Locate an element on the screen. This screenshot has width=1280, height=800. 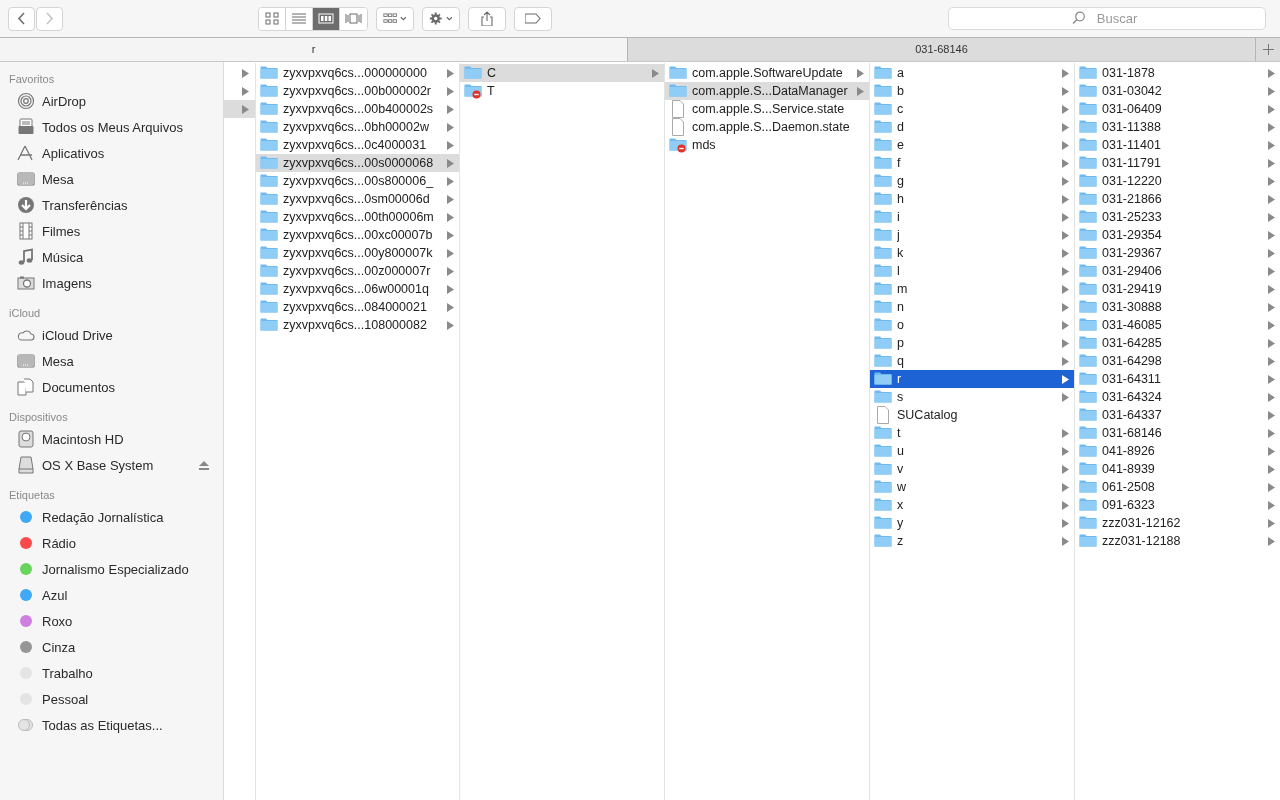
file-row: f is located at coordinates (972, 163).